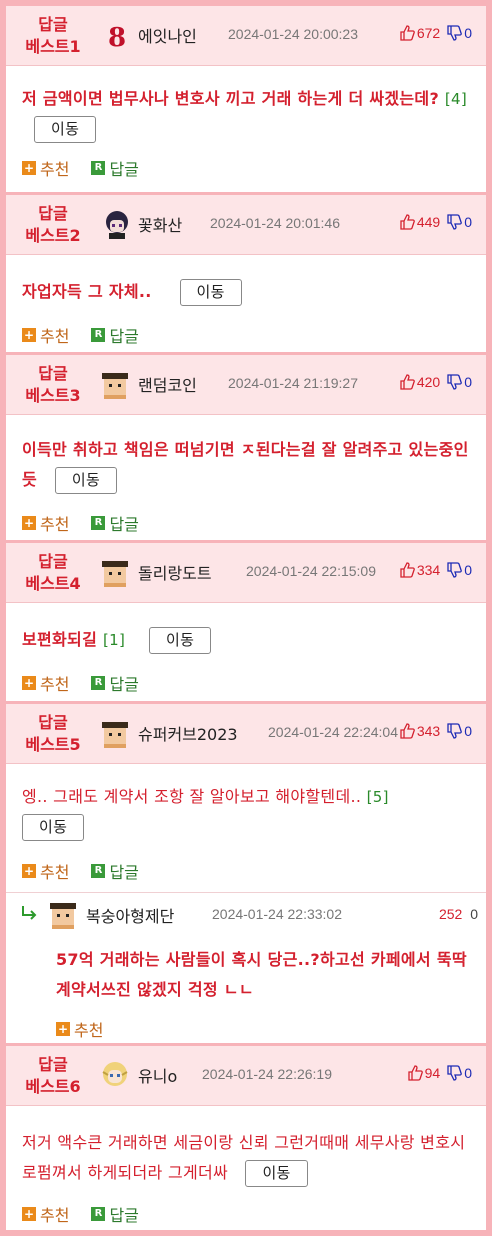  What do you see at coordinates (115, 1074) in the screenshot?
I see `blonde-avatar-icon` at bounding box center [115, 1074].